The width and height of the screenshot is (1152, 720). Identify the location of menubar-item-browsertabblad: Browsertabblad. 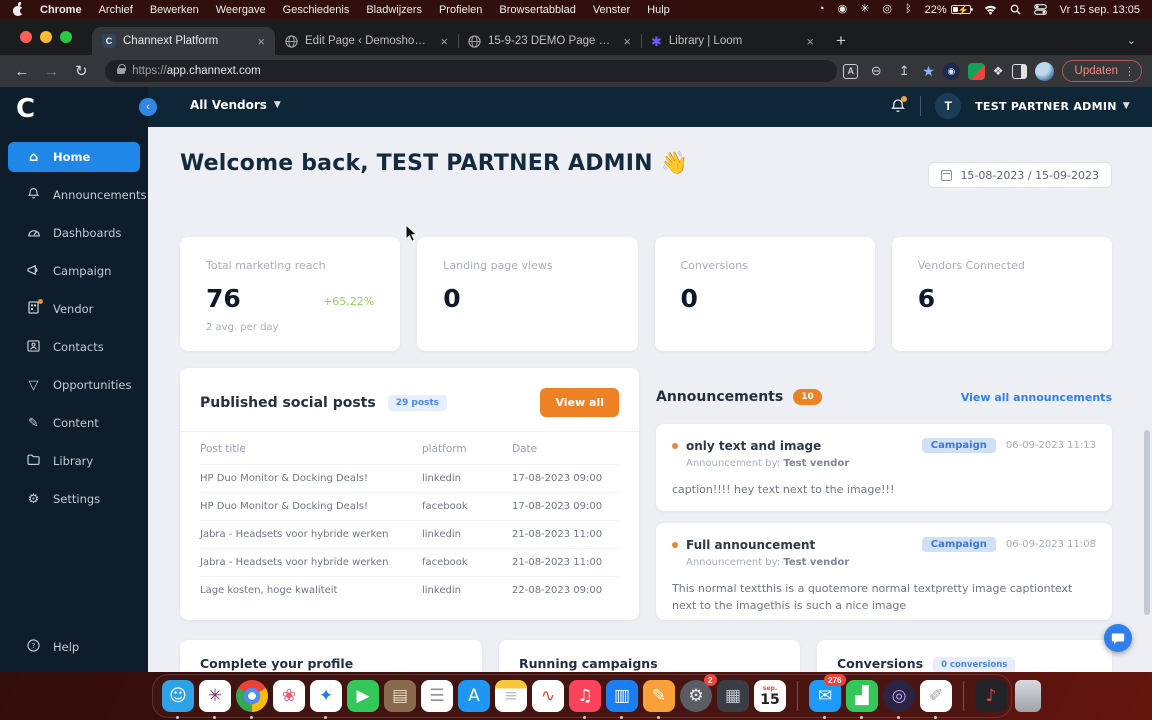
(537, 10).